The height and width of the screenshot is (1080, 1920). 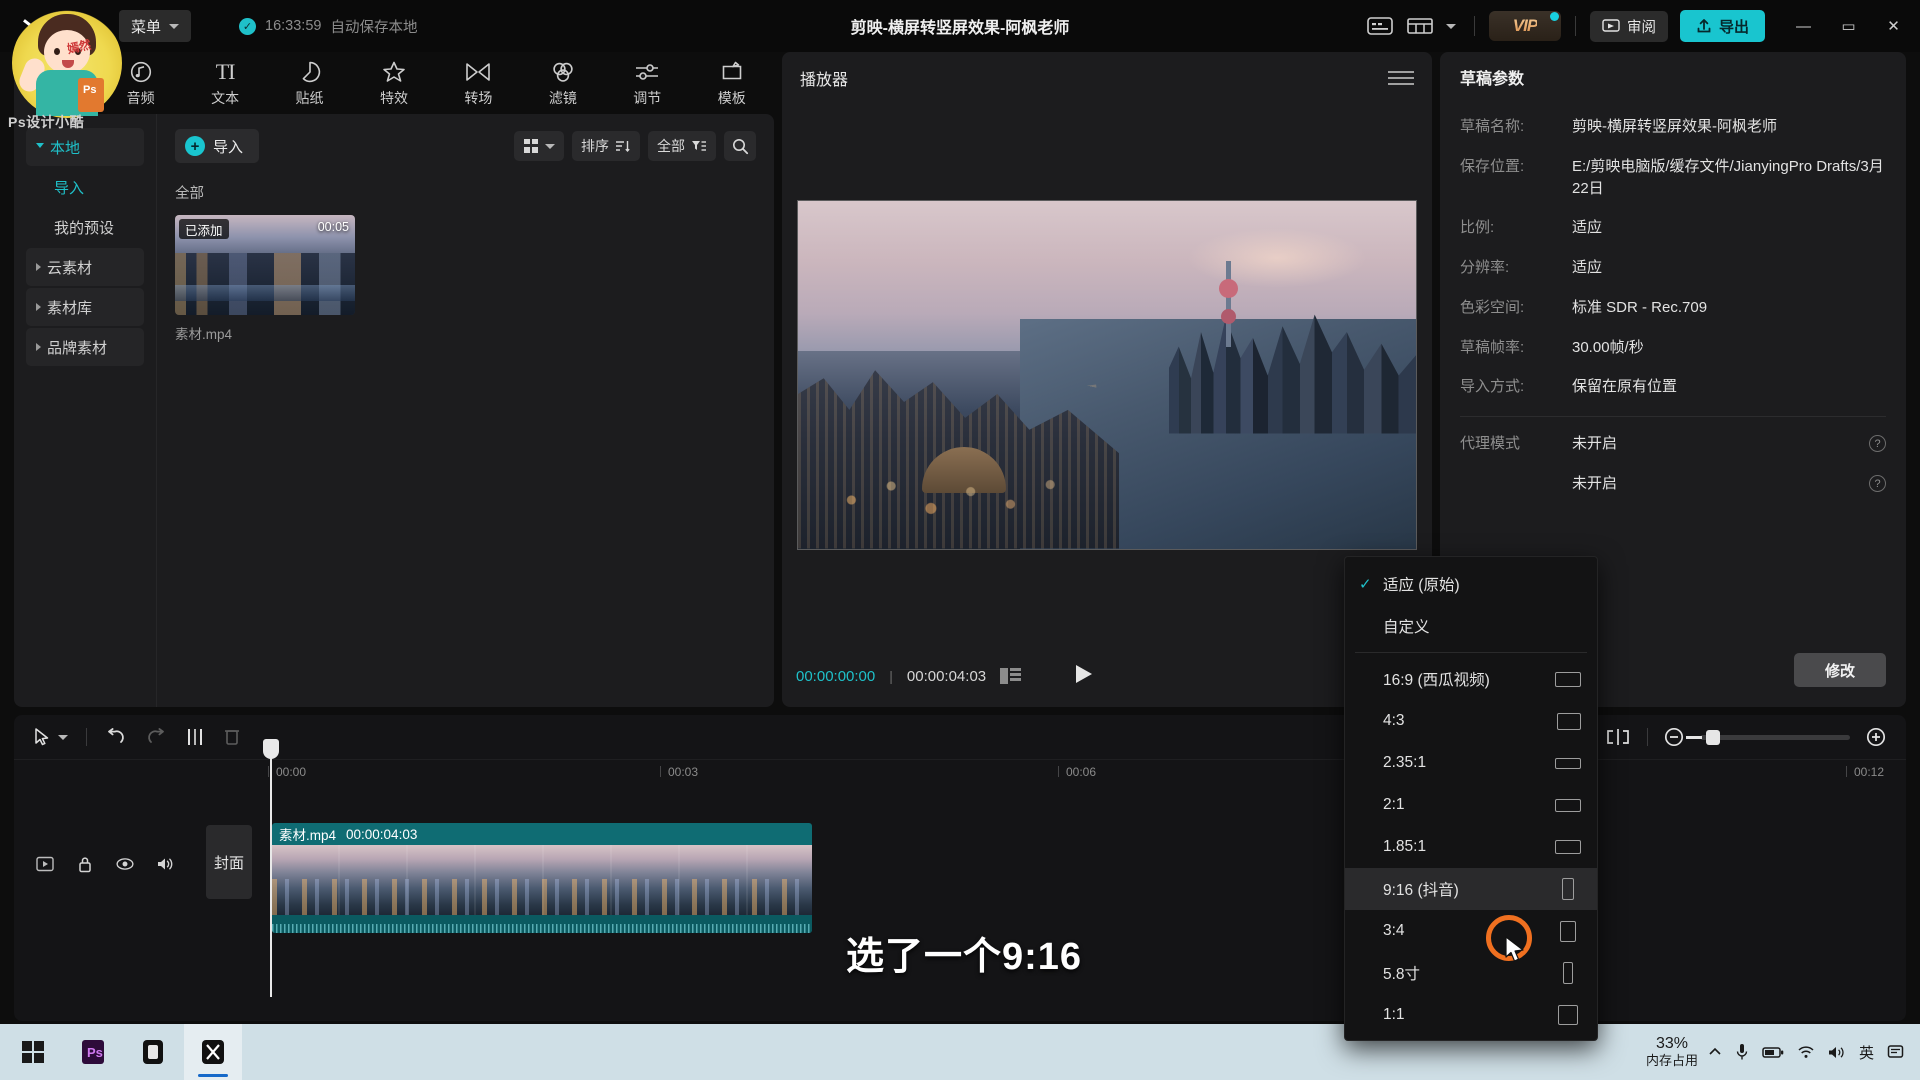 I want to click on sidebar-item-import: 导入, so click(x=85, y=187).